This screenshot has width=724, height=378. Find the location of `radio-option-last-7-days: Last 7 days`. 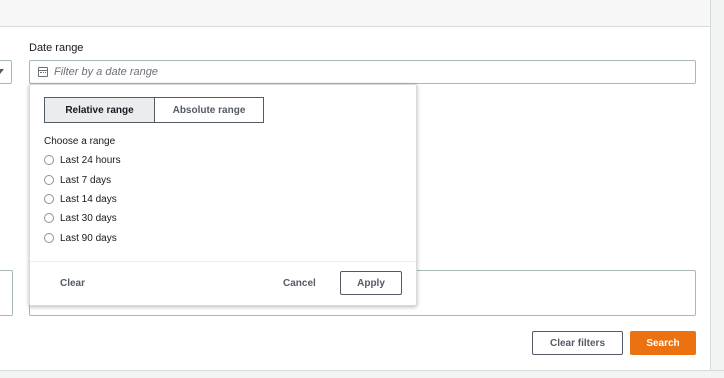

radio-option-last-7-days: Last 7 days is located at coordinates (77, 180).